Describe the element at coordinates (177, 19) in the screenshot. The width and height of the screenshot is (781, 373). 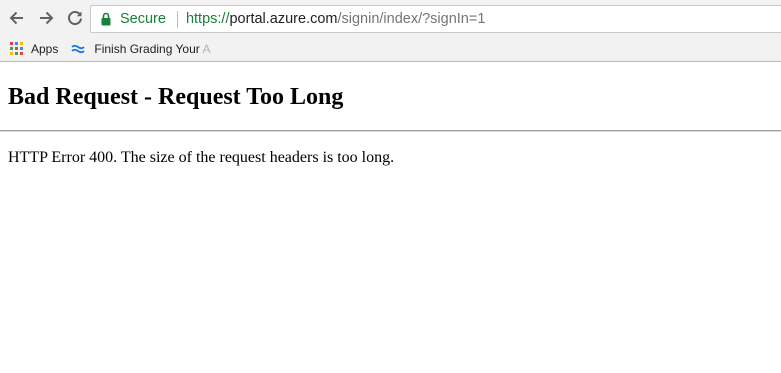
I see `omnibox-divider` at that location.